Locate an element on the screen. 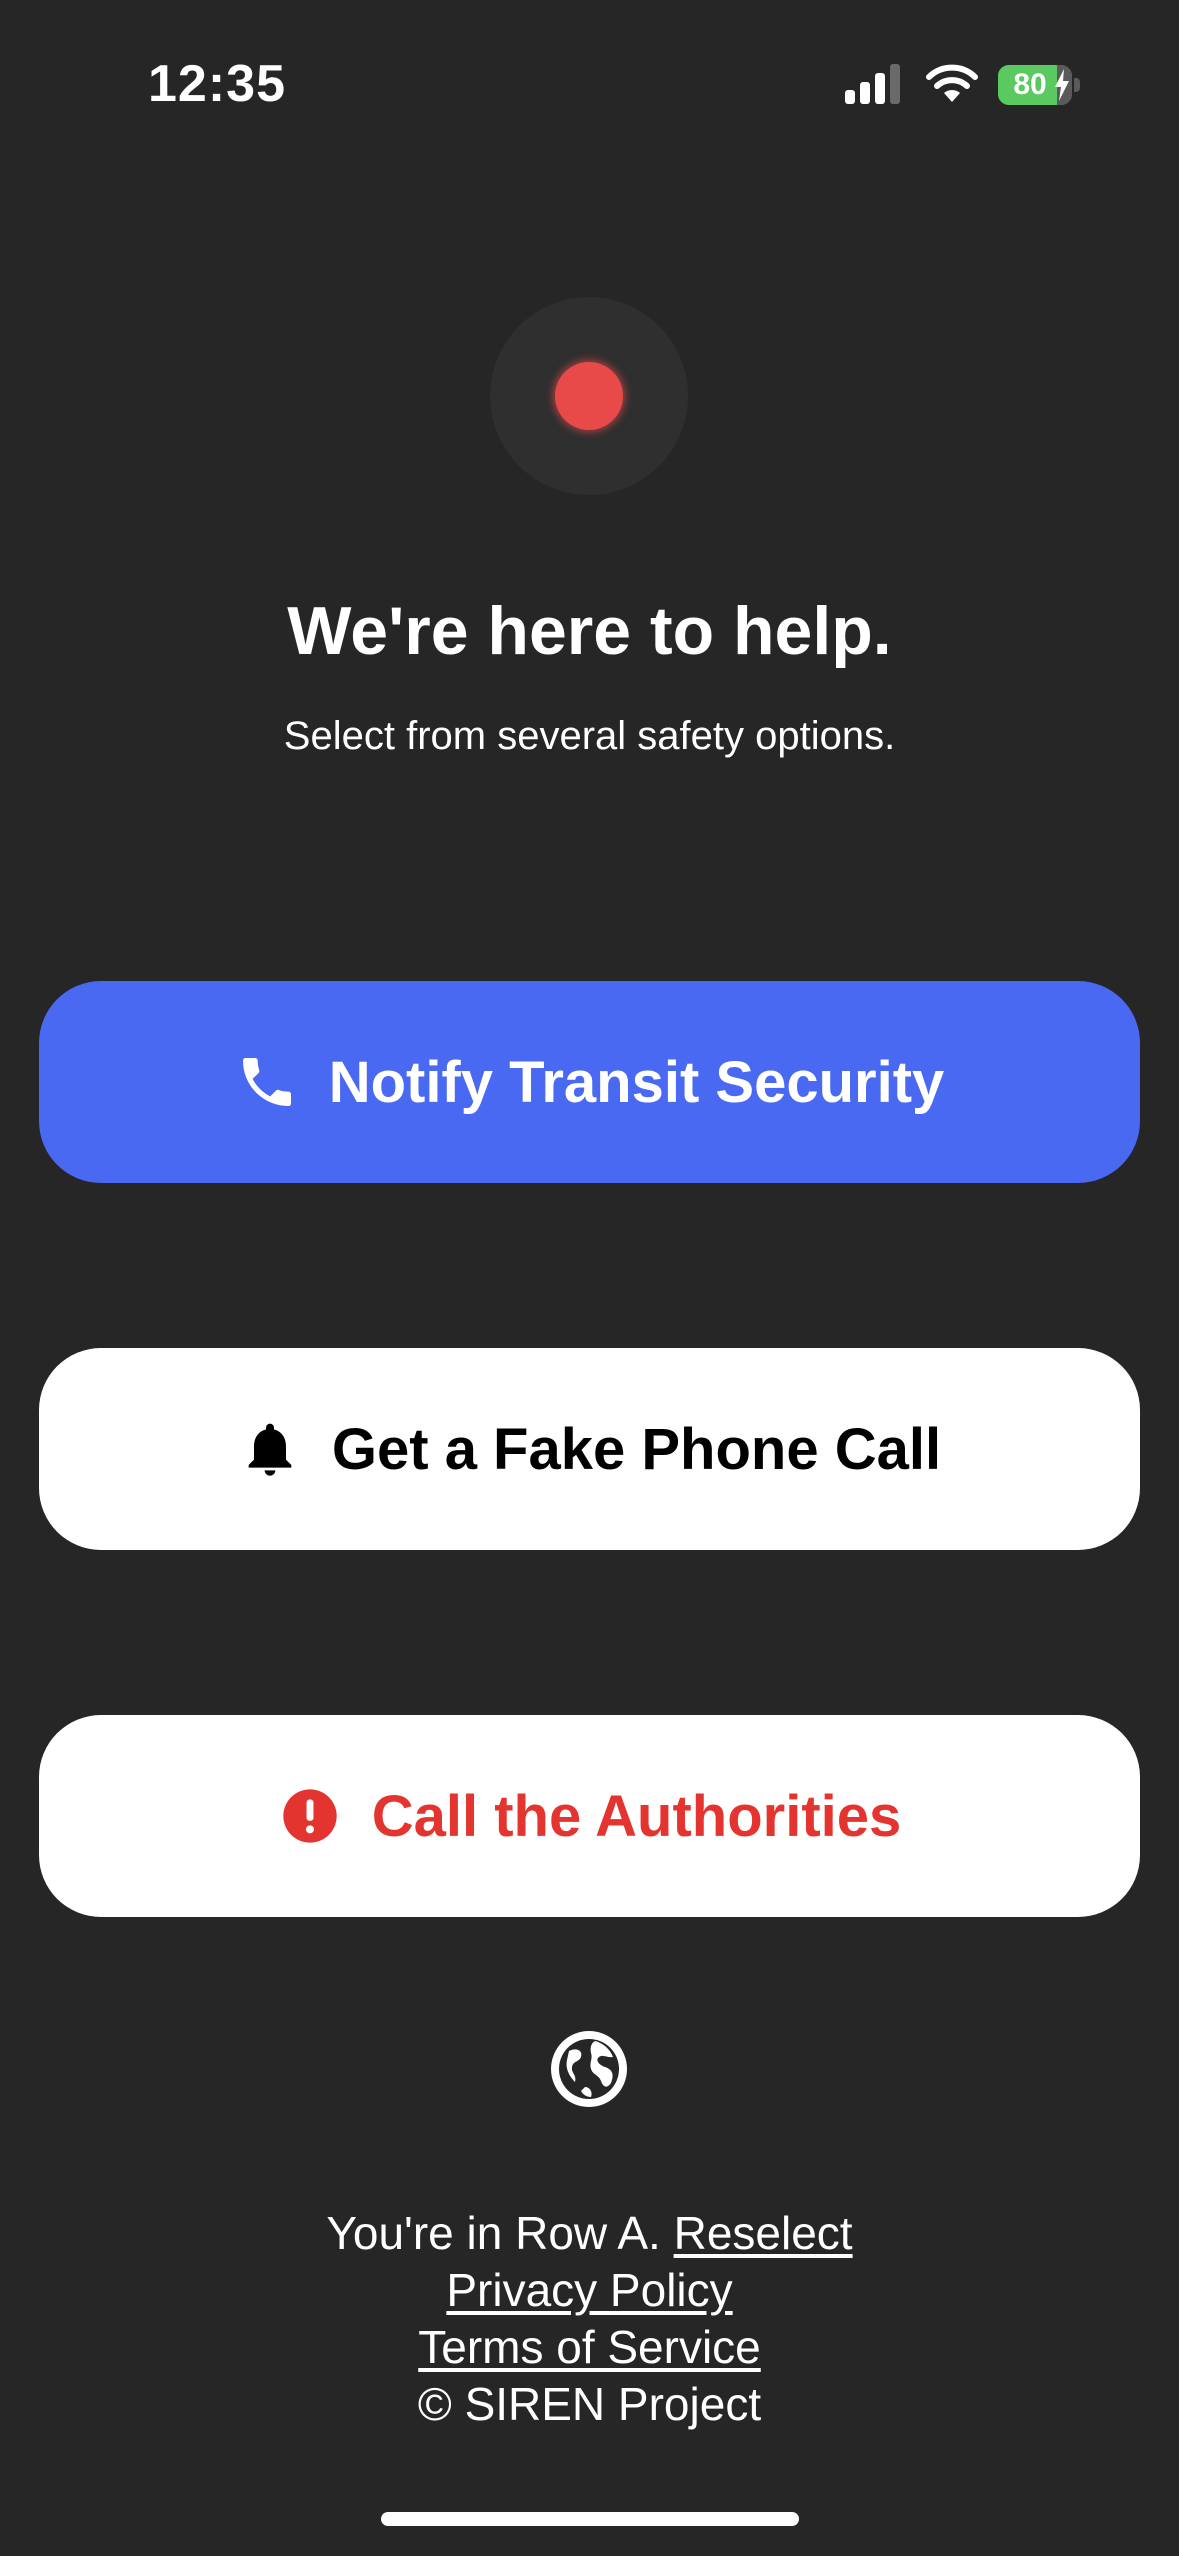 The height and width of the screenshot is (2556, 1179). fake-phone-call-button: Get a Fake Phone Call is located at coordinates (589, 1449).